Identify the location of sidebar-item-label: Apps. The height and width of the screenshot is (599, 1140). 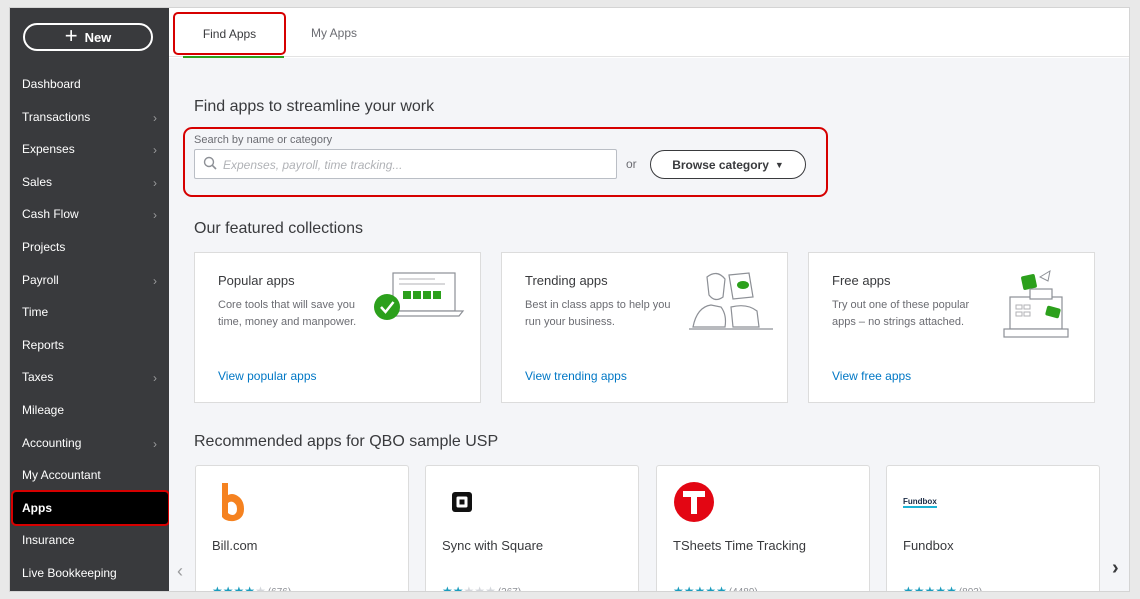
(37, 507).